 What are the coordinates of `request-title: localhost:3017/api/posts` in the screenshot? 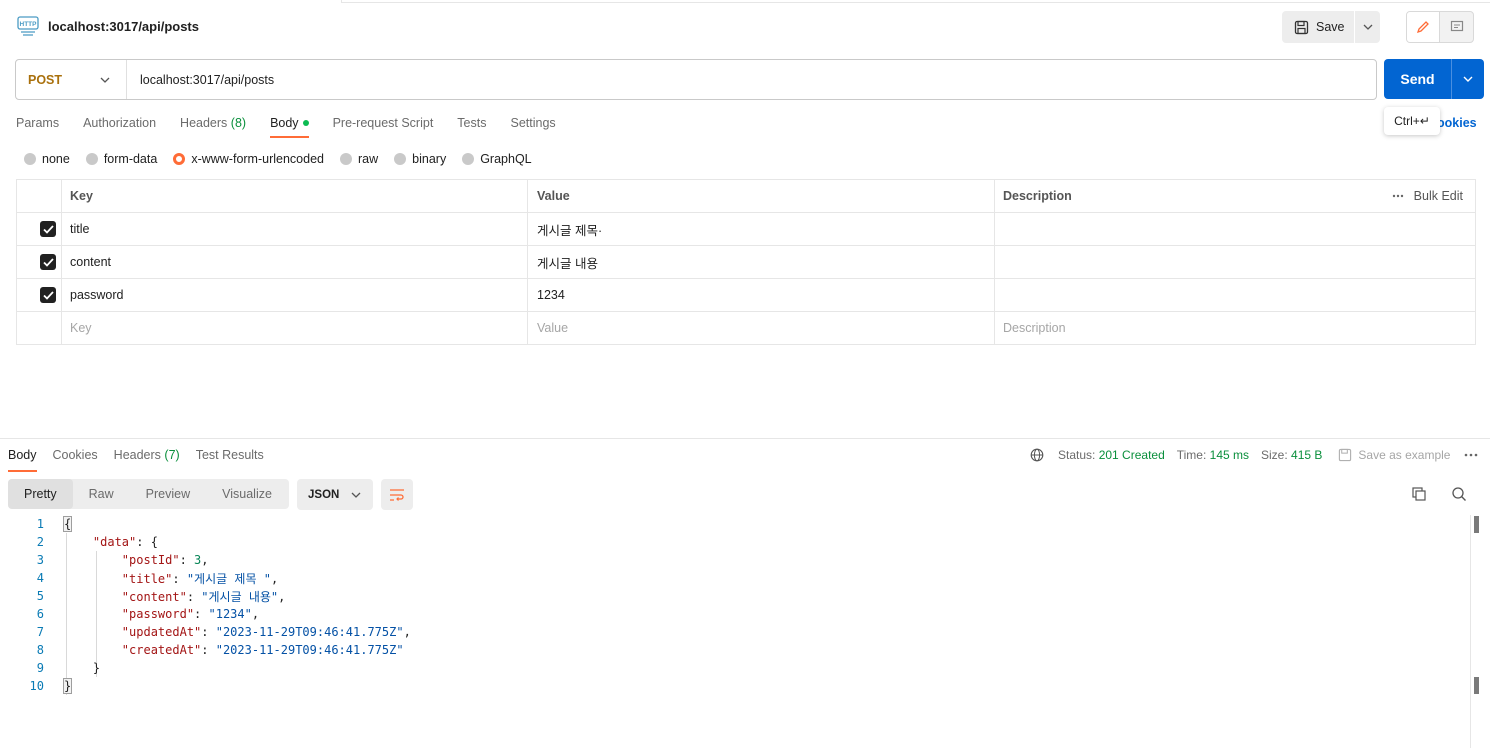 It's located at (123, 26).